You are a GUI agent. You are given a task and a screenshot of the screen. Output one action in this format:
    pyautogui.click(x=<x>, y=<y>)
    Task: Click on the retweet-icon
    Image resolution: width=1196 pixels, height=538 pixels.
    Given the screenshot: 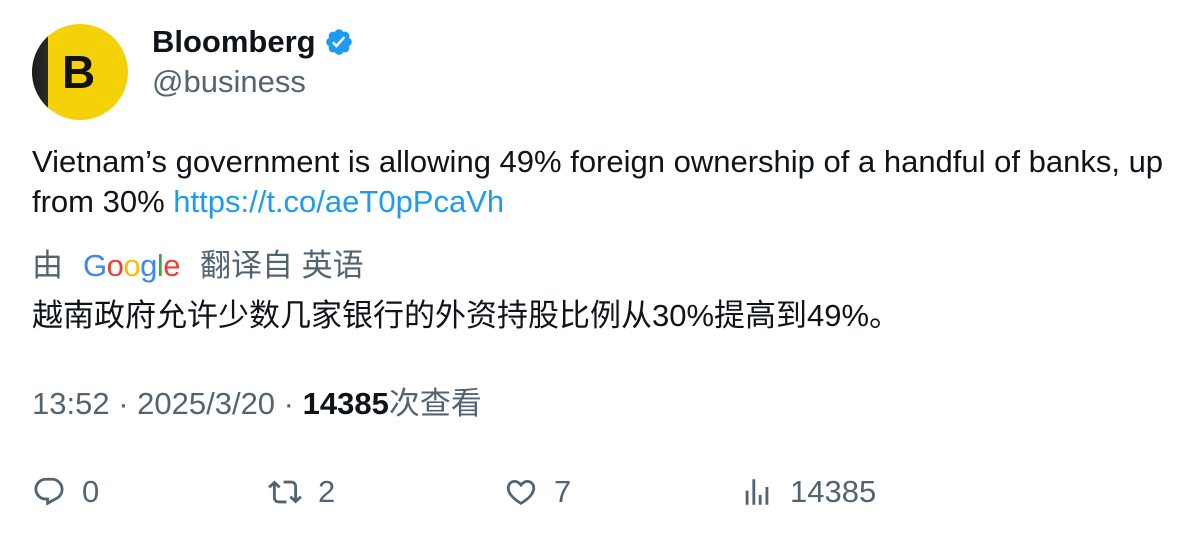 What is the action you would take?
    pyautogui.click(x=285, y=492)
    